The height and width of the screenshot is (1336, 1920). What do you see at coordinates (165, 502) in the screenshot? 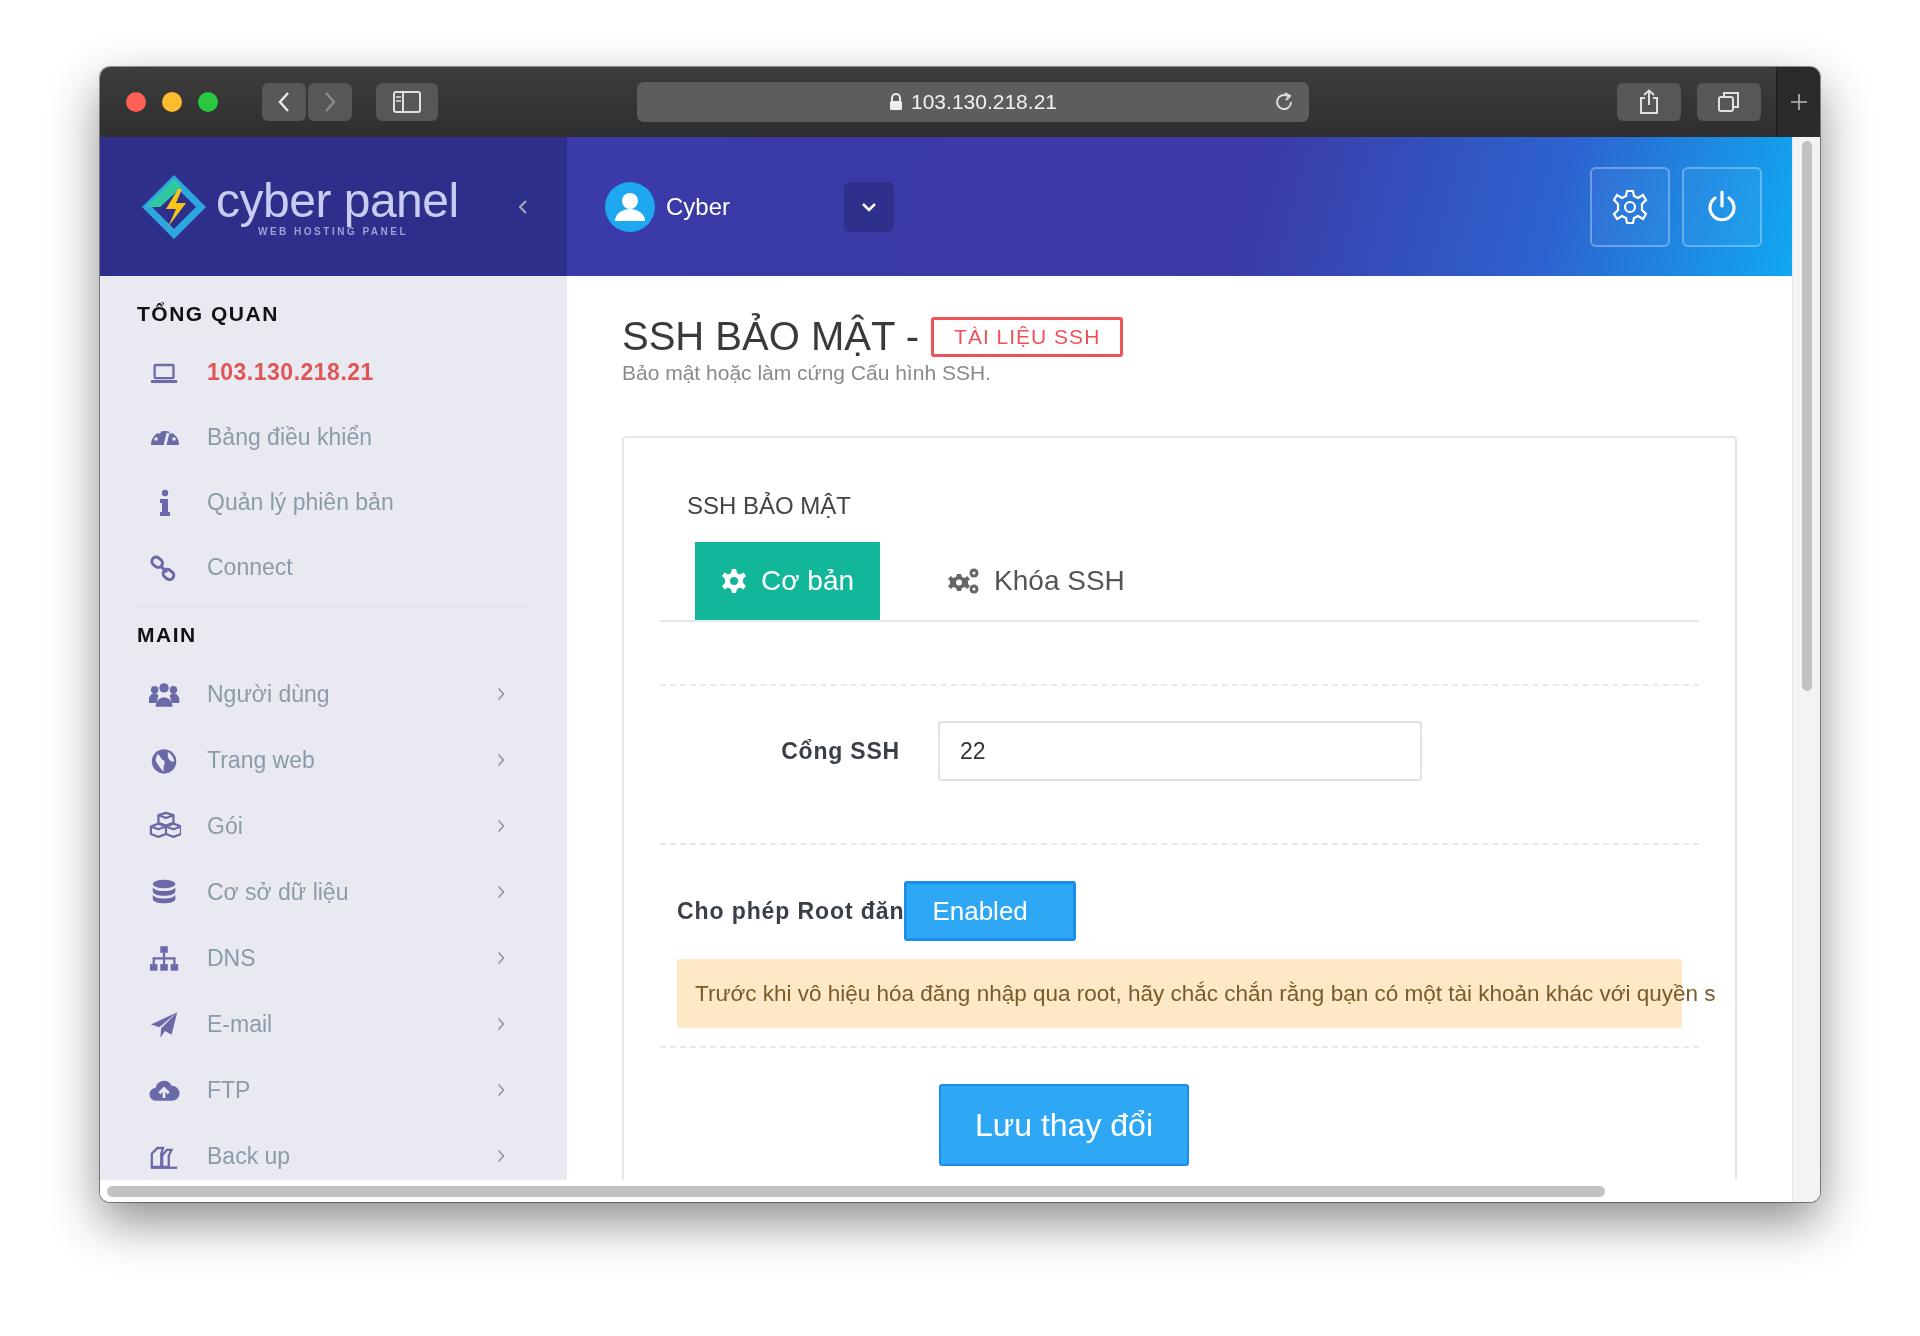
I see `info-icon` at bounding box center [165, 502].